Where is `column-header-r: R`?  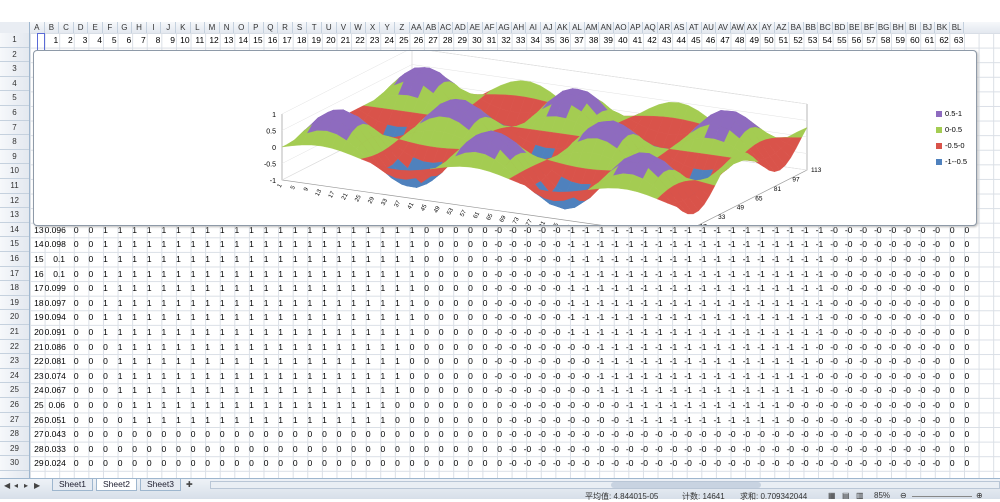
column-header-r: R is located at coordinates (285, 27).